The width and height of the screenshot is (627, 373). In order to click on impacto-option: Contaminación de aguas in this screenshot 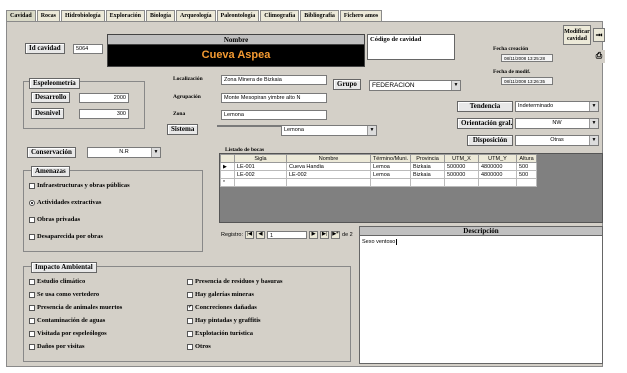, I will do `click(67, 320)`.